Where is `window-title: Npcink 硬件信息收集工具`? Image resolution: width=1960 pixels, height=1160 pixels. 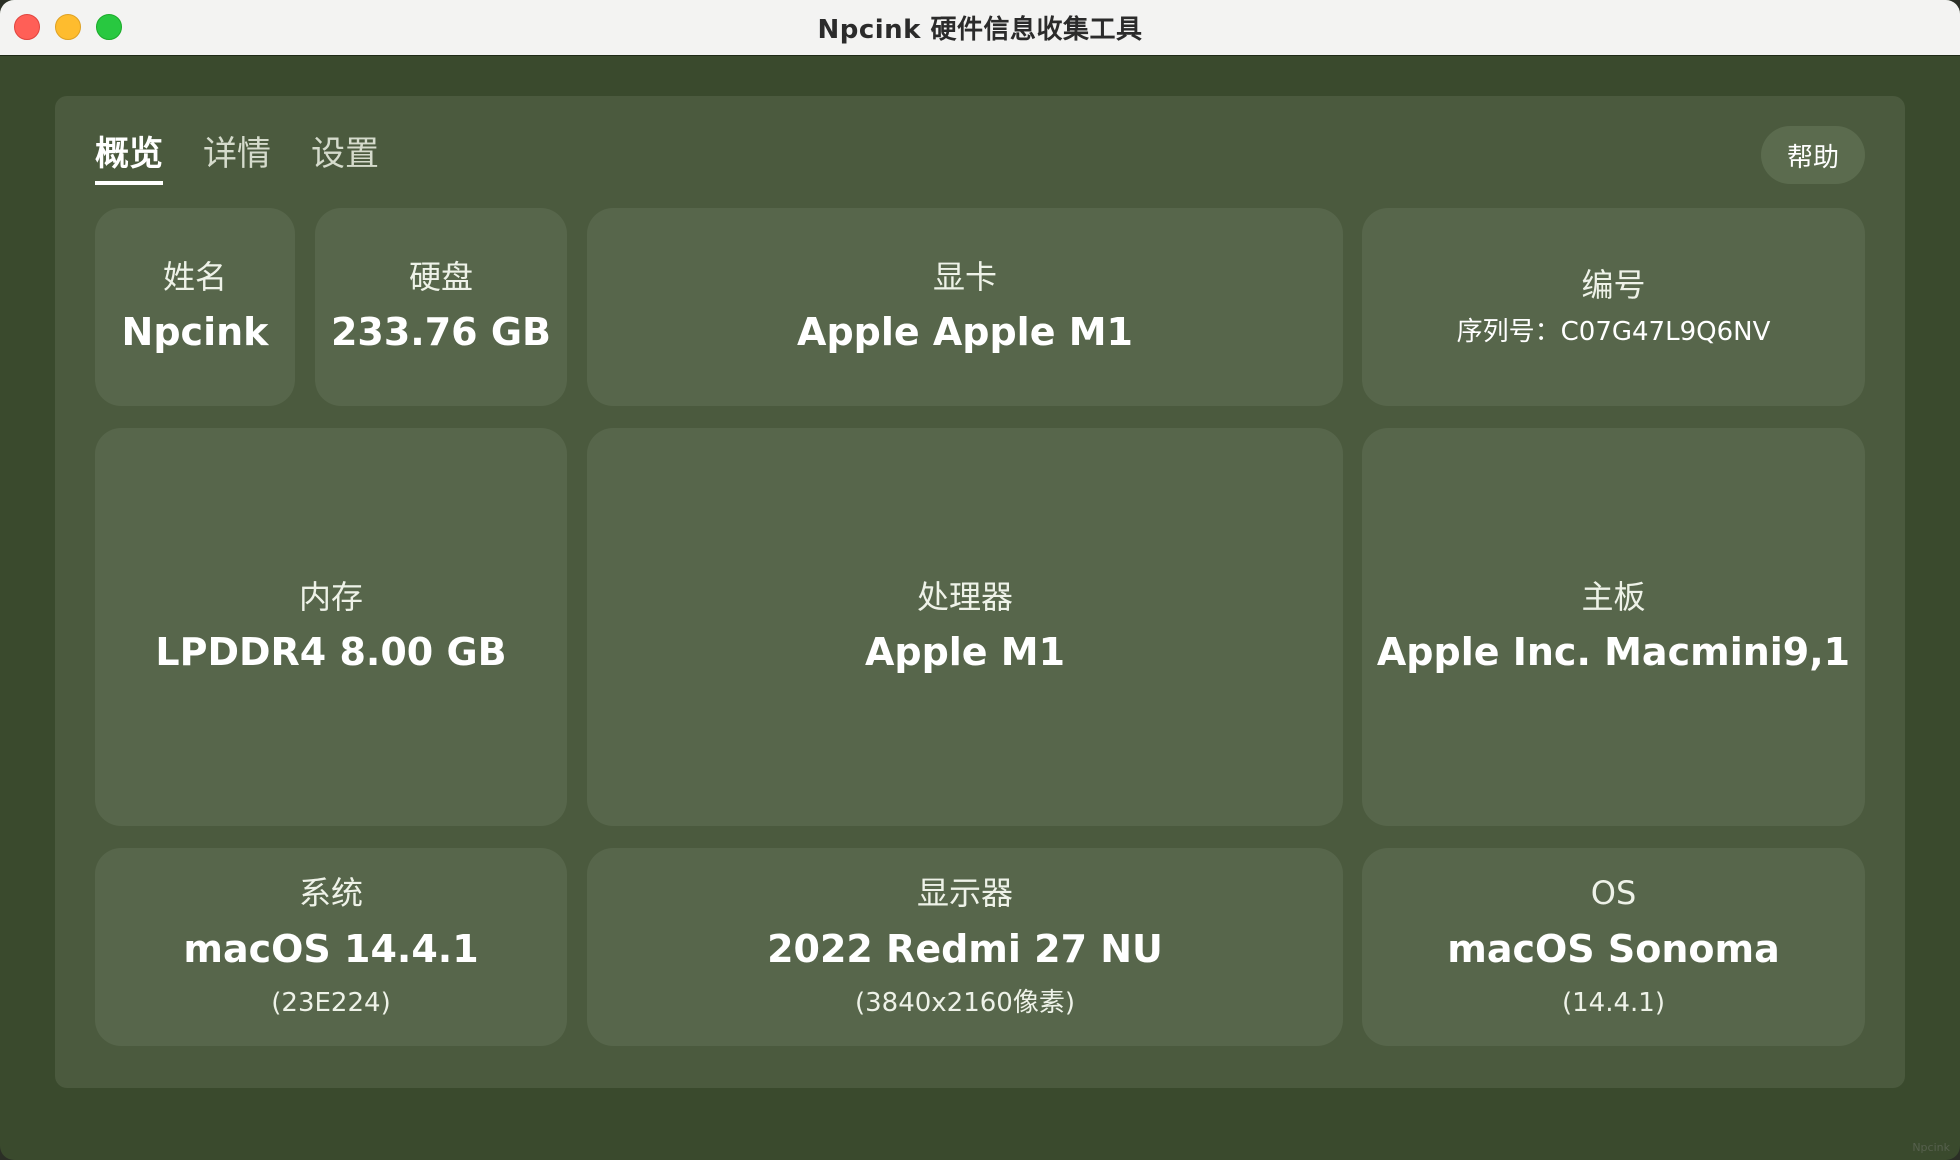 window-title: Npcink 硬件信息收集工具 is located at coordinates (980, 30).